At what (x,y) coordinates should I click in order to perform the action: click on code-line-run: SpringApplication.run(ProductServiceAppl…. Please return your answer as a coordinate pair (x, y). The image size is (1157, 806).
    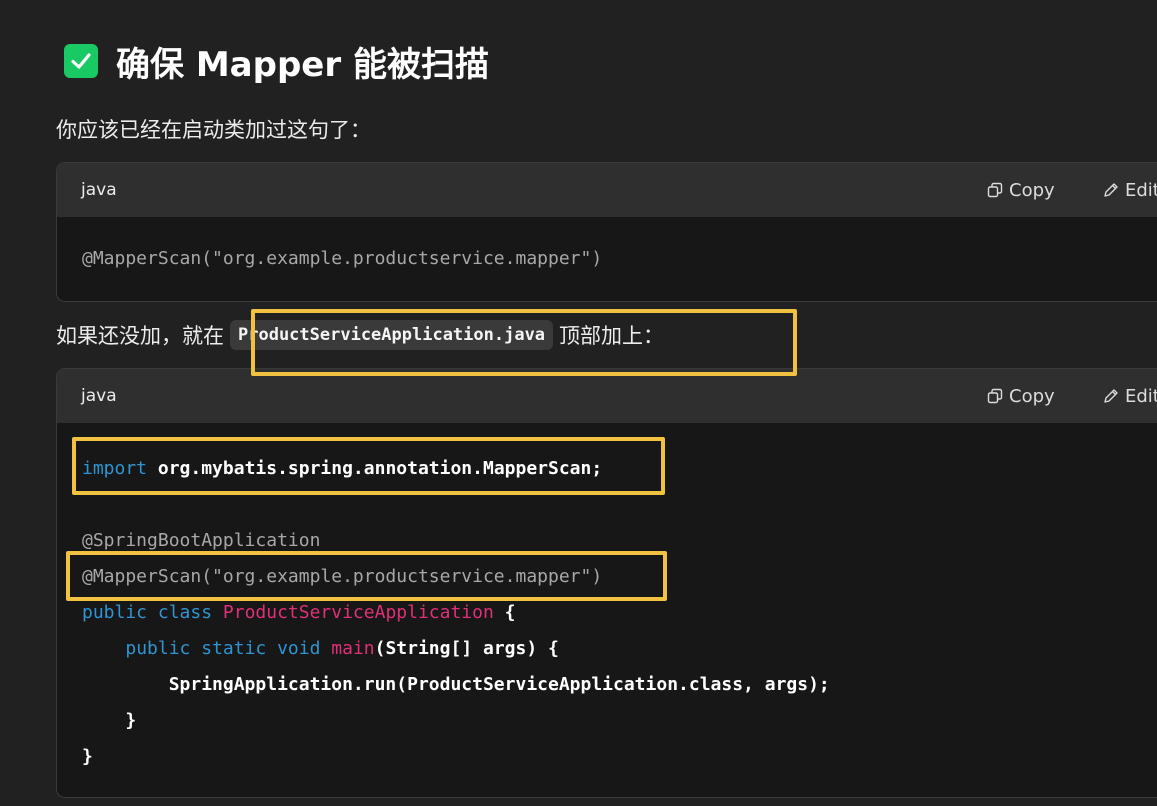
    Looking at the image, I should click on (619, 685).